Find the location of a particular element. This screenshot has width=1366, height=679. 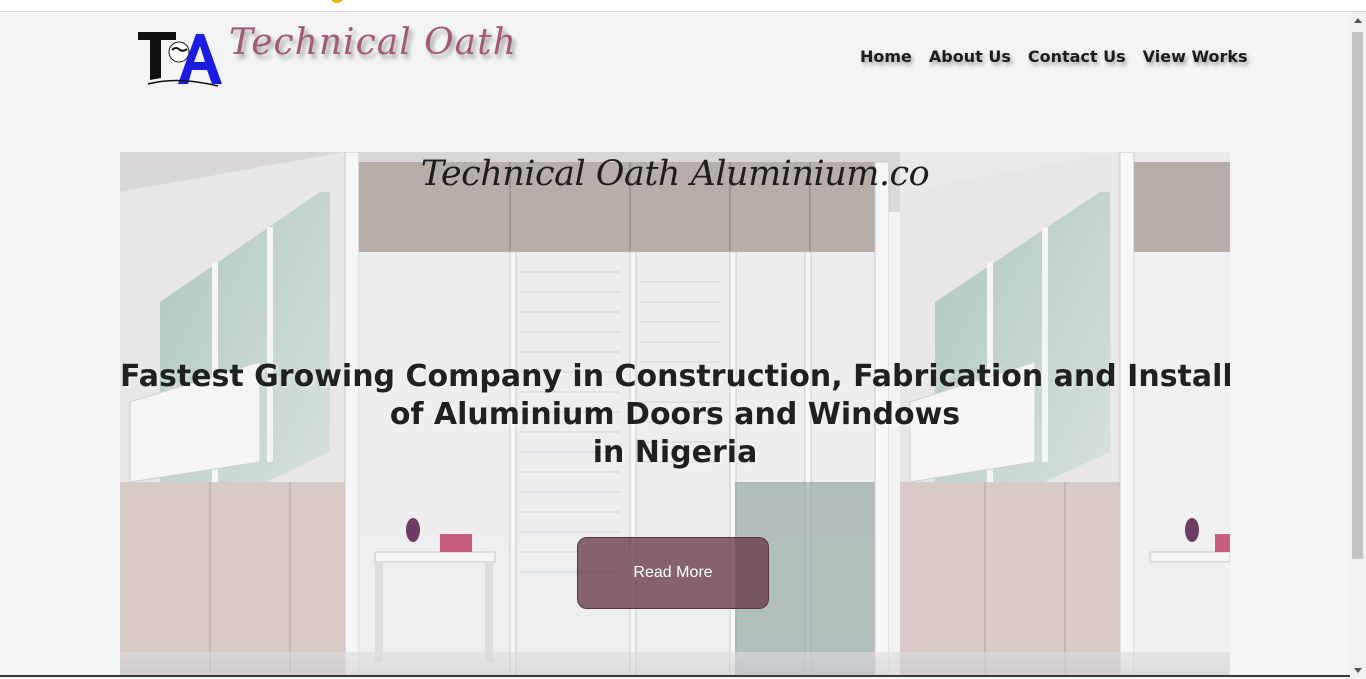

scroll-up-arrow-icon is located at coordinates (1358, 20).